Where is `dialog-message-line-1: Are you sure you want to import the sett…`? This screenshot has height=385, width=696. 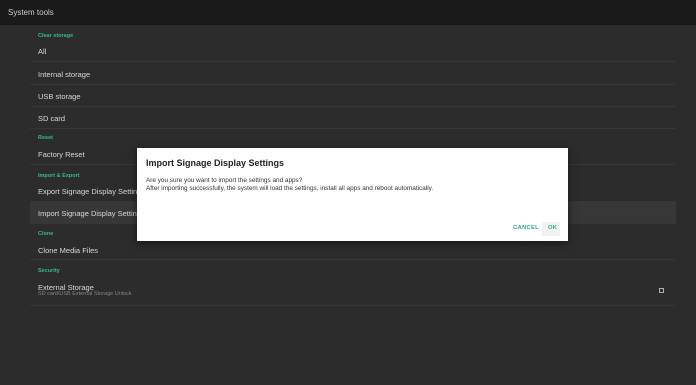 dialog-message-line-1: Are you sure you want to import the sett… is located at coordinates (224, 180).